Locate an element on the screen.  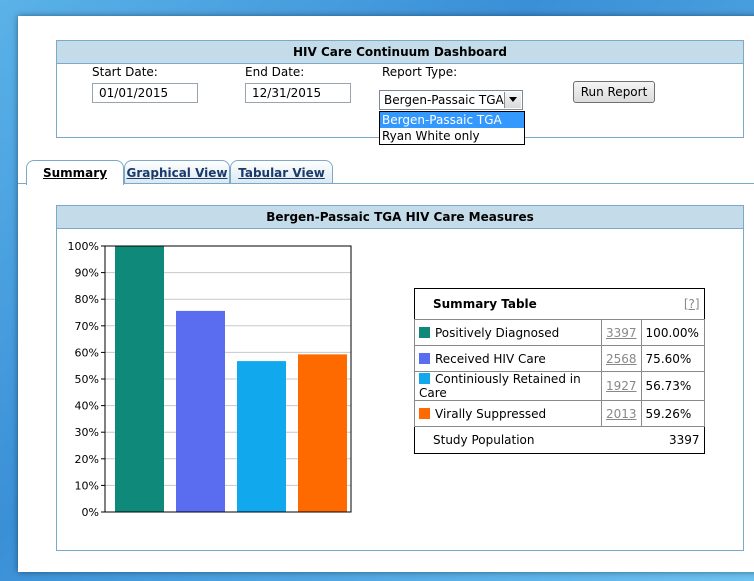
bar-positively-diagnosed is located at coordinates (139, 379).